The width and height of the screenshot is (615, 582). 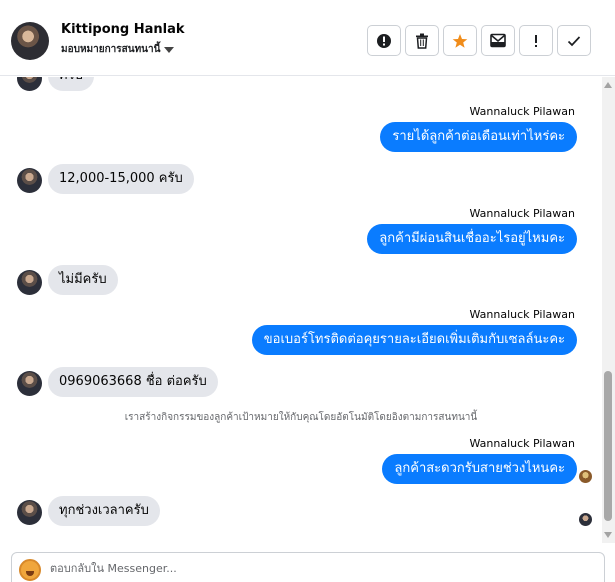 I want to click on mark-done-button, so click(x=574, y=40).